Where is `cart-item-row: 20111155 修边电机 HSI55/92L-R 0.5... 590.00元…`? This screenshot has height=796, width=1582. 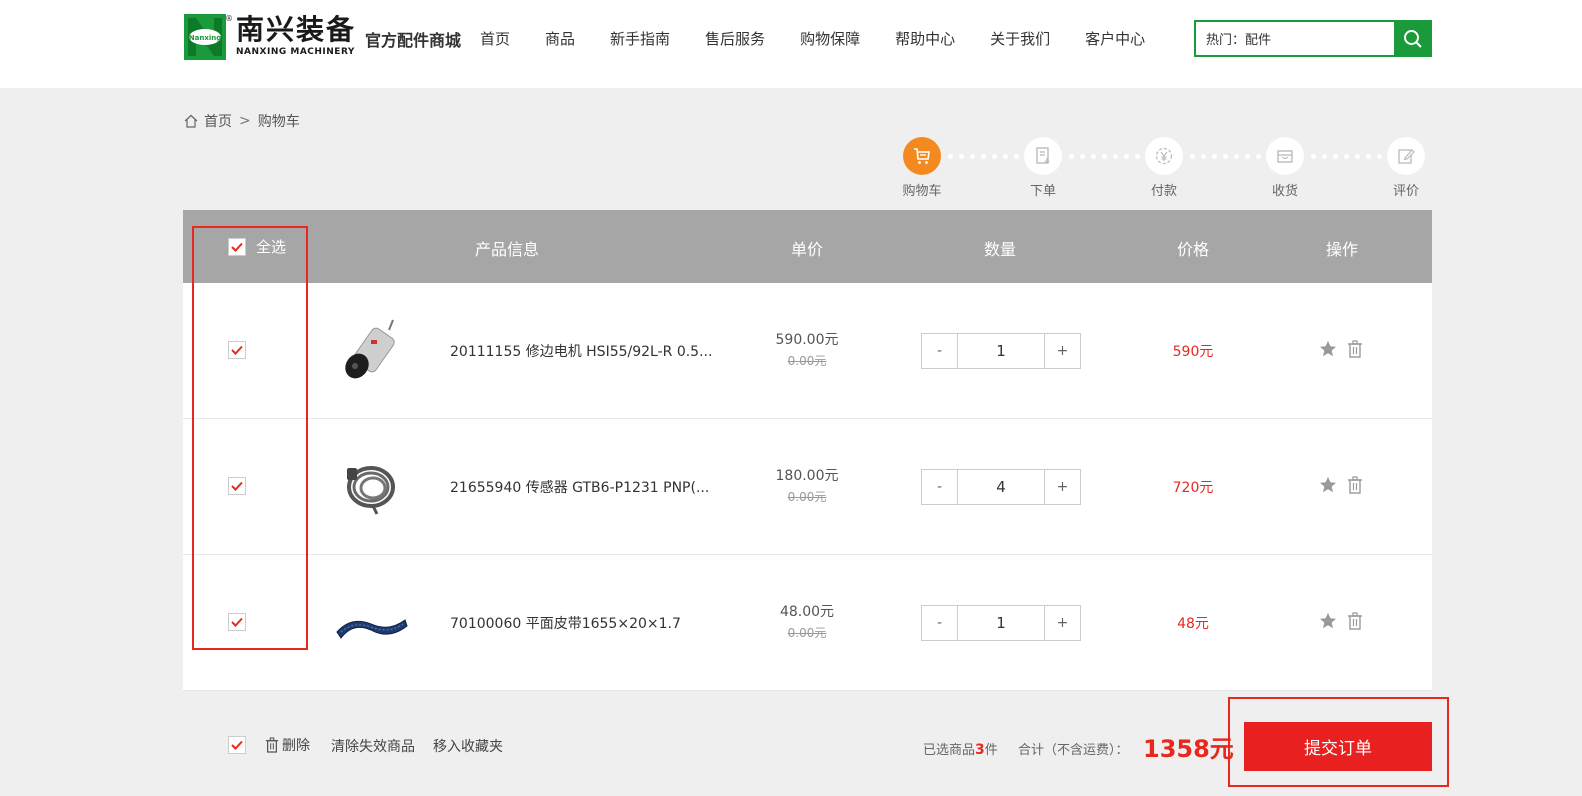
cart-item-row: 20111155 修边电机 HSI55/92L-R 0.5... 590.00元… is located at coordinates (807, 351).